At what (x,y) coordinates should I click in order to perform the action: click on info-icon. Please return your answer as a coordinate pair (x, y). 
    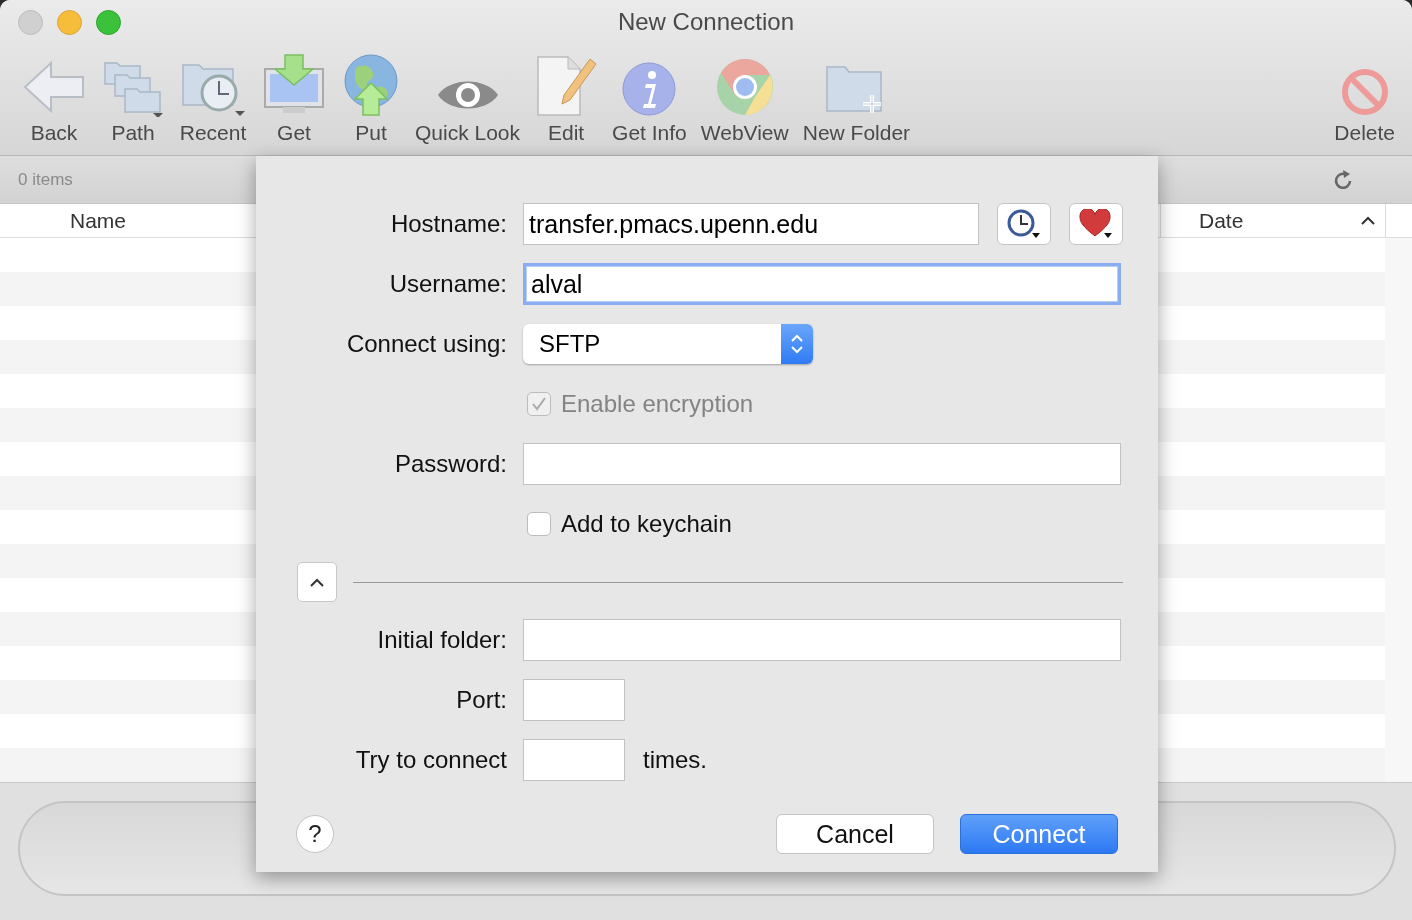
    Looking at the image, I should click on (649, 89).